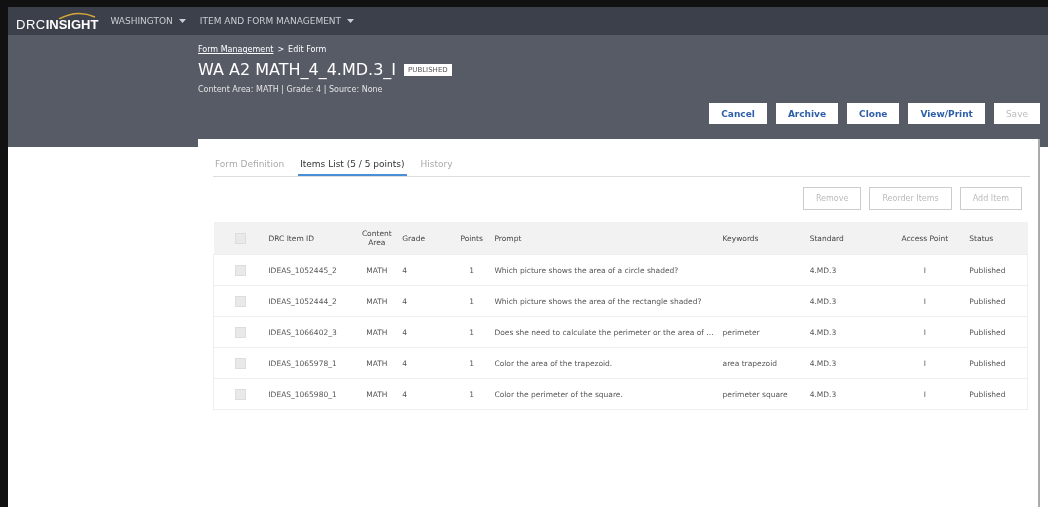  Describe the element at coordinates (807, 113) in the screenshot. I see `header-button: Archive` at that location.